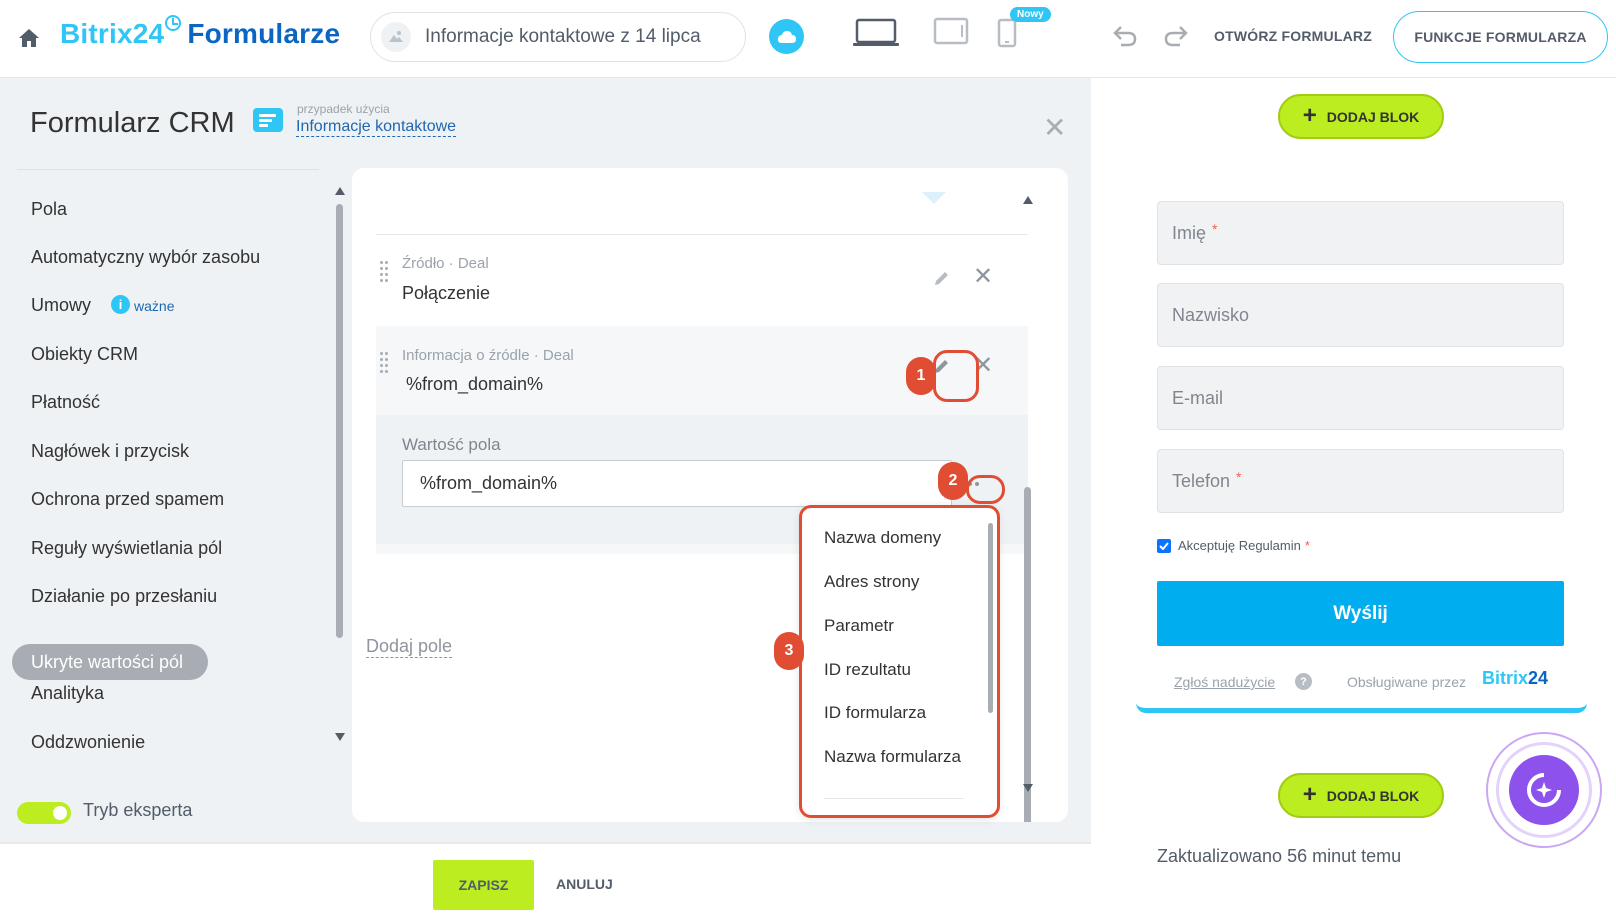 This screenshot has width=1616, height=915. Describe the element at coordinates (112, 33) in the screenshot. I see `logo-brand: Bitrix24` at that location.